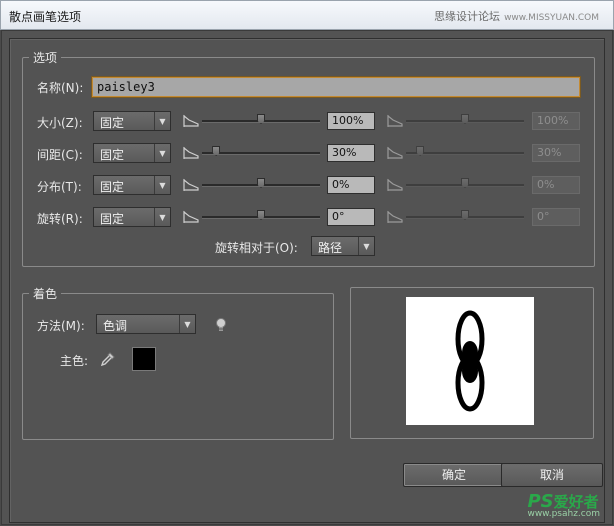 This screenshot has width=614, height=526. Describe the element at coordinates (112, 155) in the screenshot. I see `spacing-mode-value: 固定` at that location.